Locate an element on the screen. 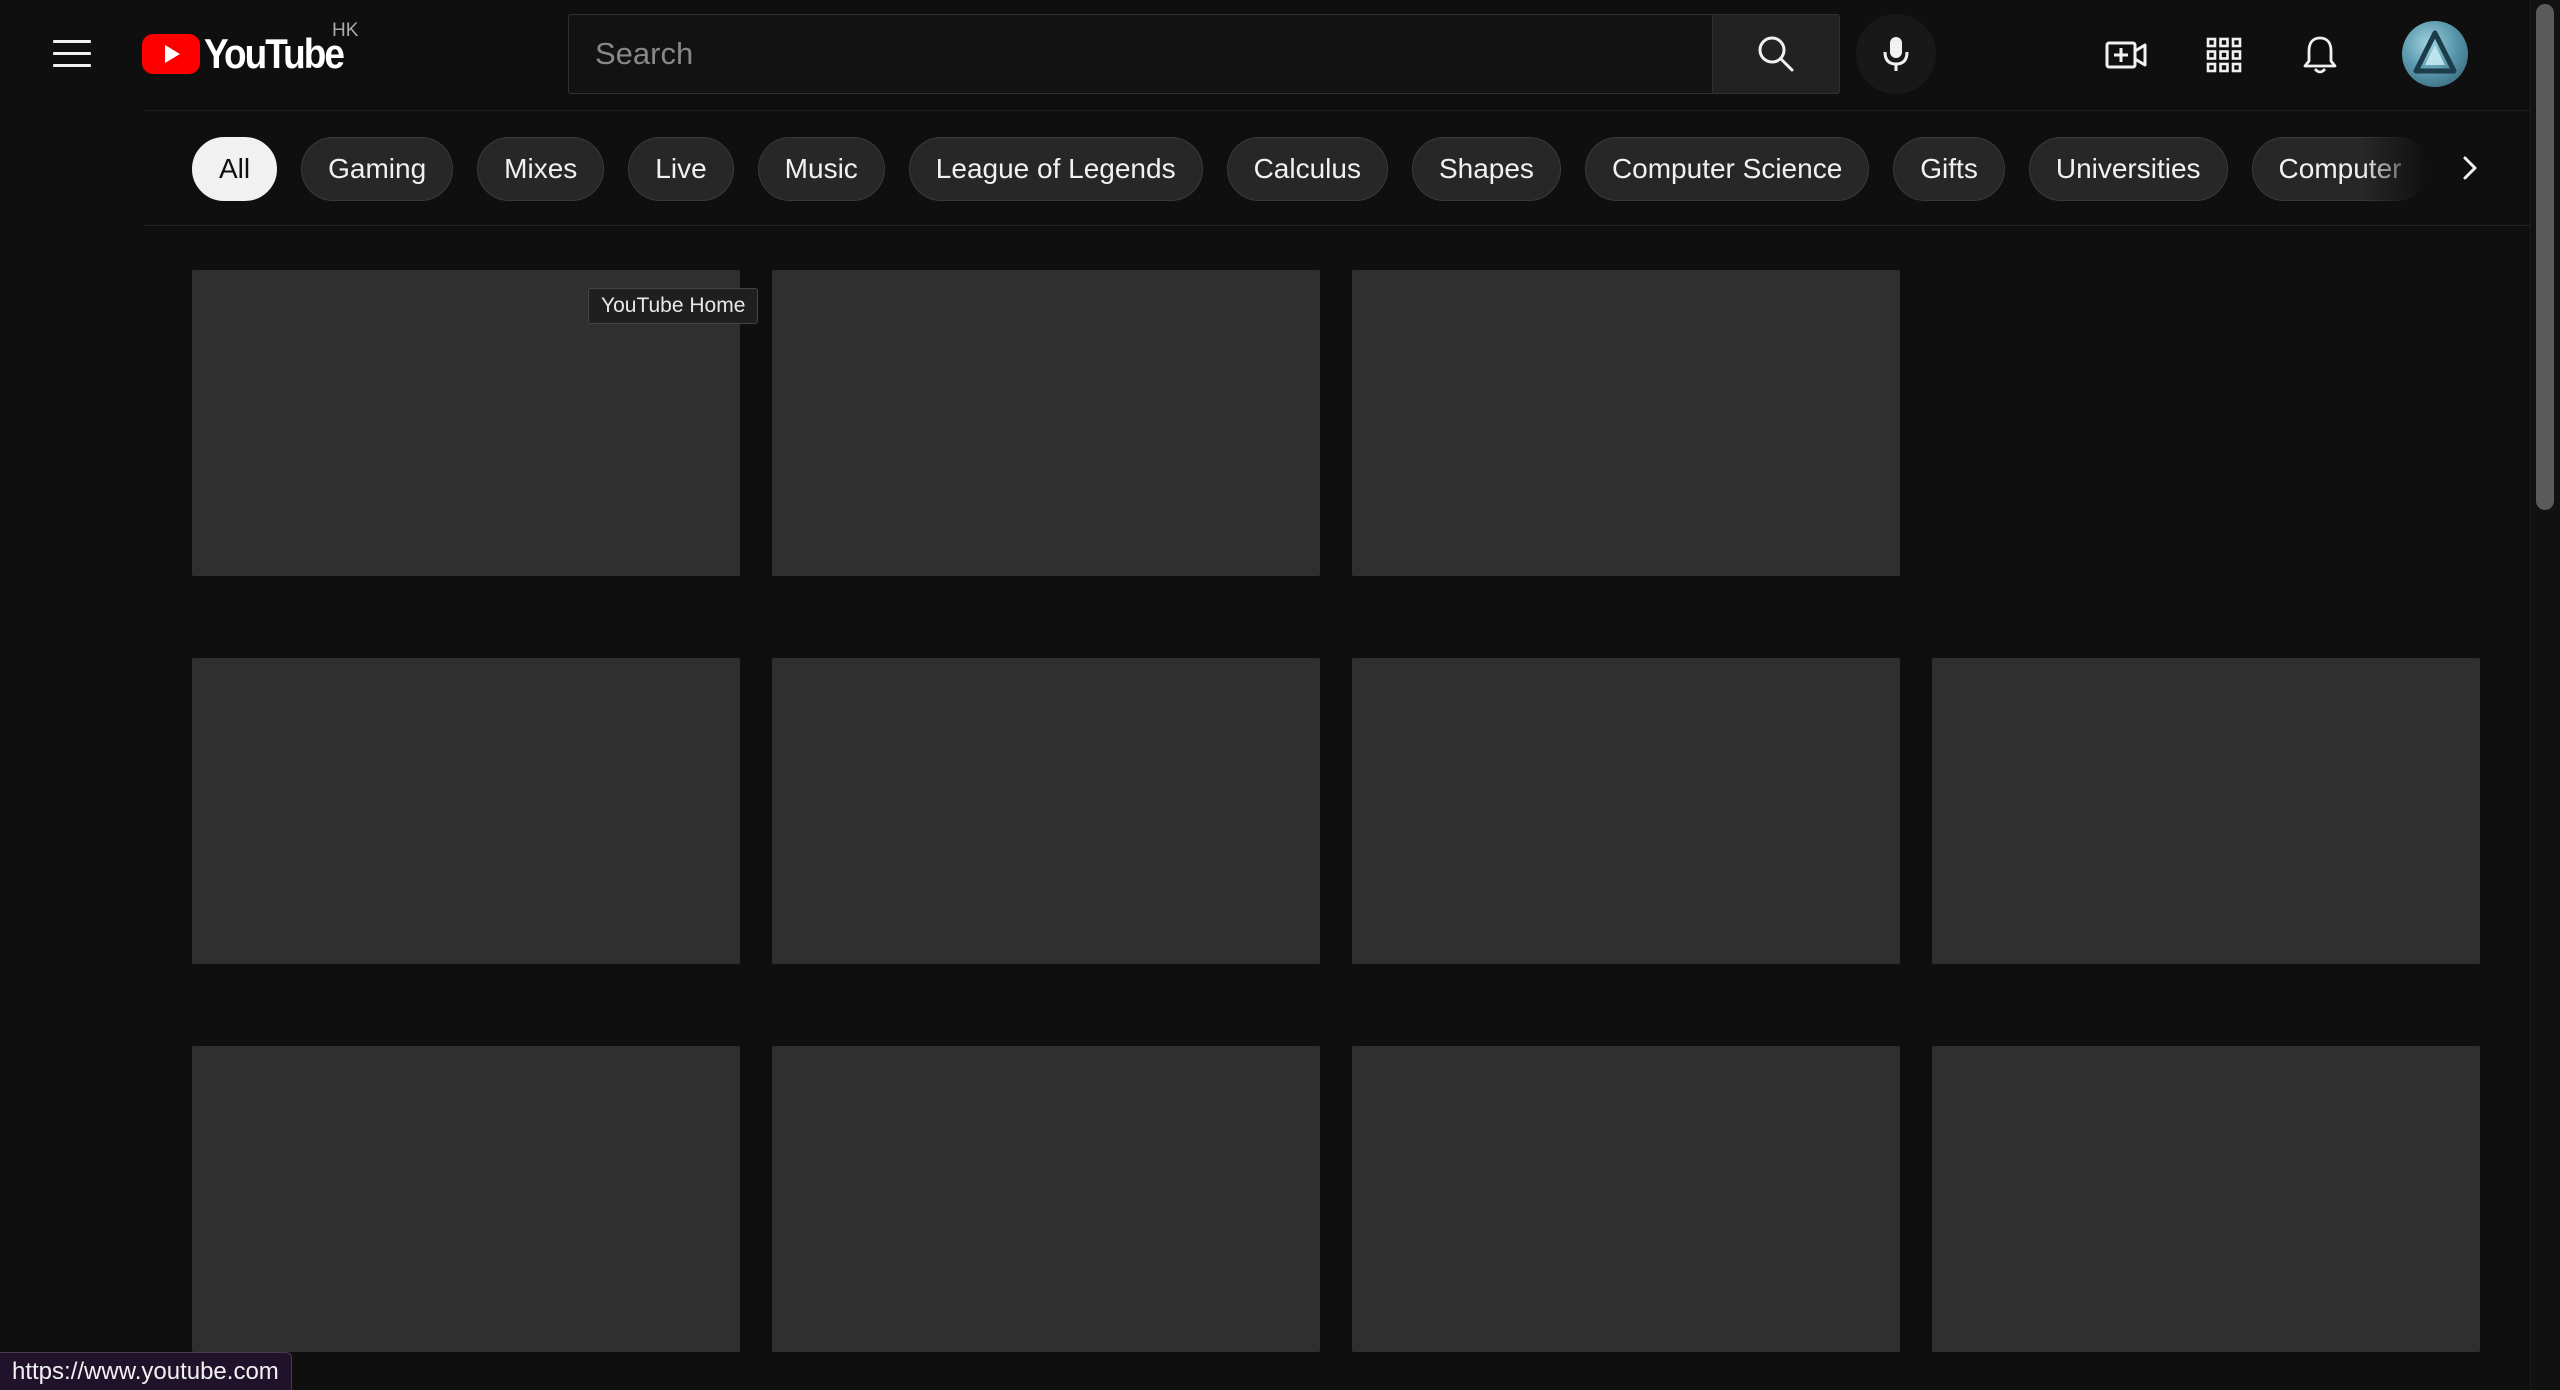 Image resolution: width=2560 pixels, height=1390 pixels. chips-next-button is located at coordinates (2470, 168).